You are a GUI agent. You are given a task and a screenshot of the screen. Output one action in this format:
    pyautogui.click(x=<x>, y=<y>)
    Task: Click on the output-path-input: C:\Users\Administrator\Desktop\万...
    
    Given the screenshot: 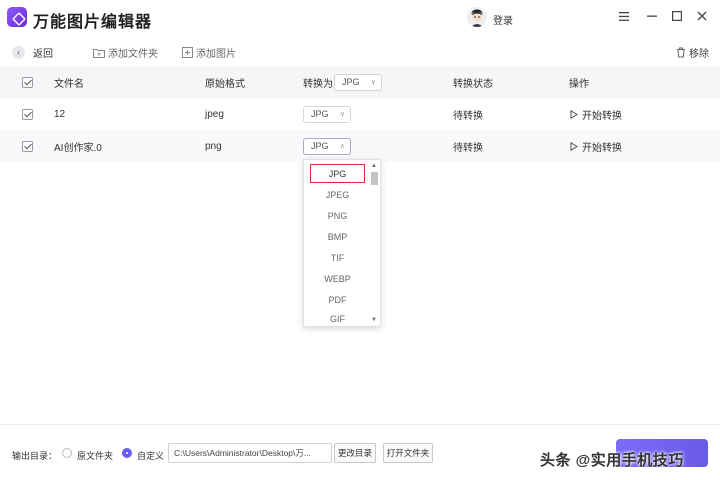 What is the action you would take?
    pyautogui.click(x=250, y=453)
    